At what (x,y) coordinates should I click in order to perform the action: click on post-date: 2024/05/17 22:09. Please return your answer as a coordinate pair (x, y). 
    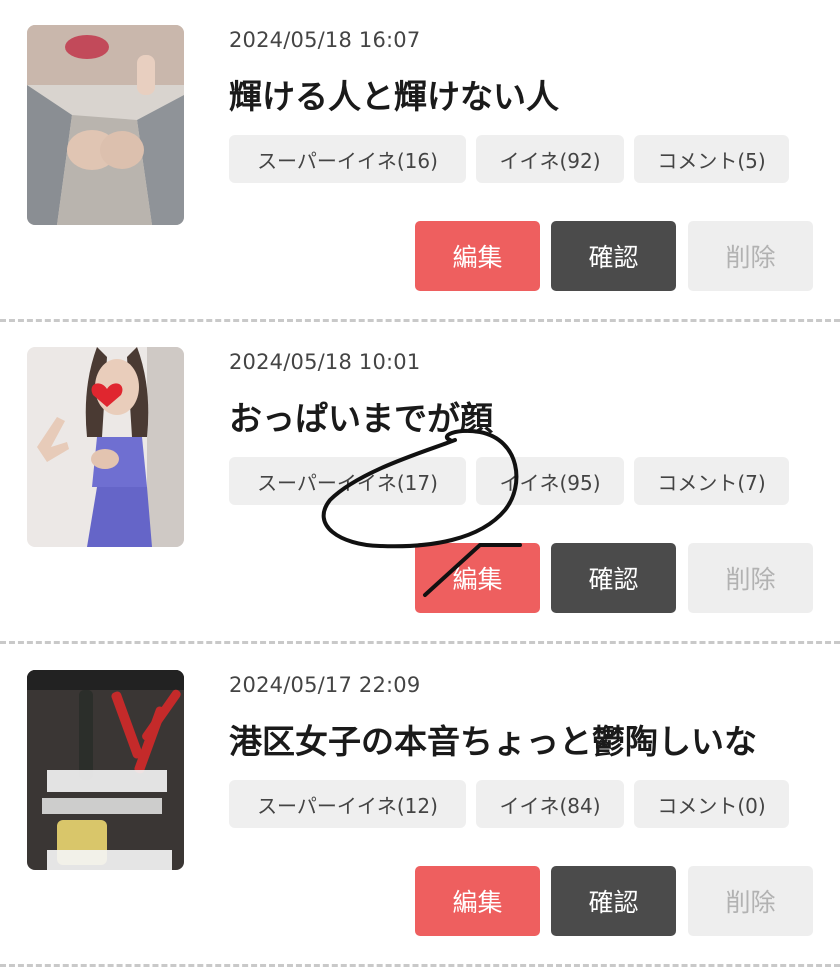
    Looking at the image, I should click on (325, 685).